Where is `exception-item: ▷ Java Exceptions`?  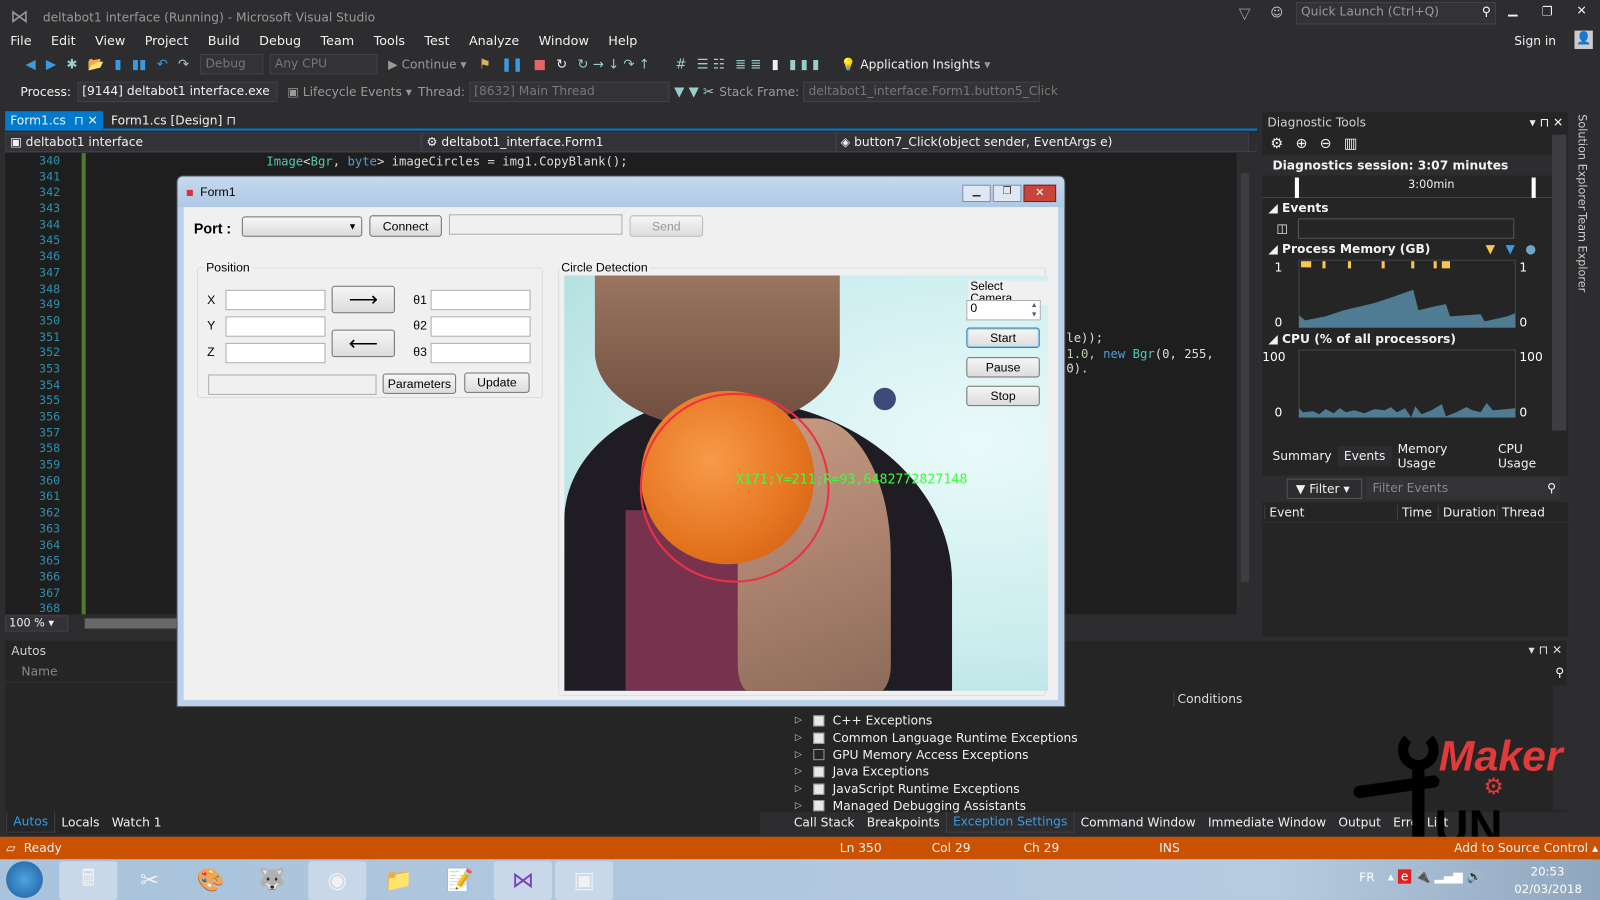 exception-item: ▷ Java Exceptions is located at coordinates (936, 771).